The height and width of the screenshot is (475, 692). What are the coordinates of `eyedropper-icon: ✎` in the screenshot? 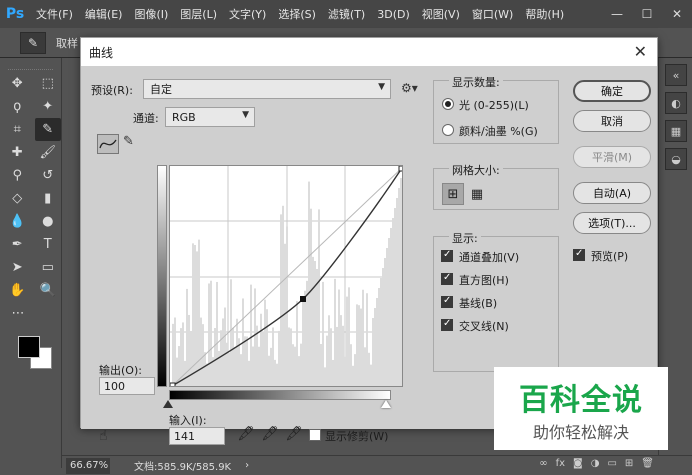 It's located at (47, 129).